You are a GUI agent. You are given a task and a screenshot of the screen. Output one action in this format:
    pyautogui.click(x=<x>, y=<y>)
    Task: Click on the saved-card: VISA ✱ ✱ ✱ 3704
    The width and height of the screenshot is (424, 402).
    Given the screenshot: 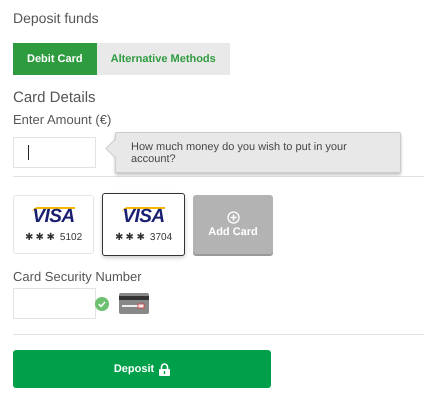 What is the action you would take?
    pyautogui.click(x=143, y=224)
    